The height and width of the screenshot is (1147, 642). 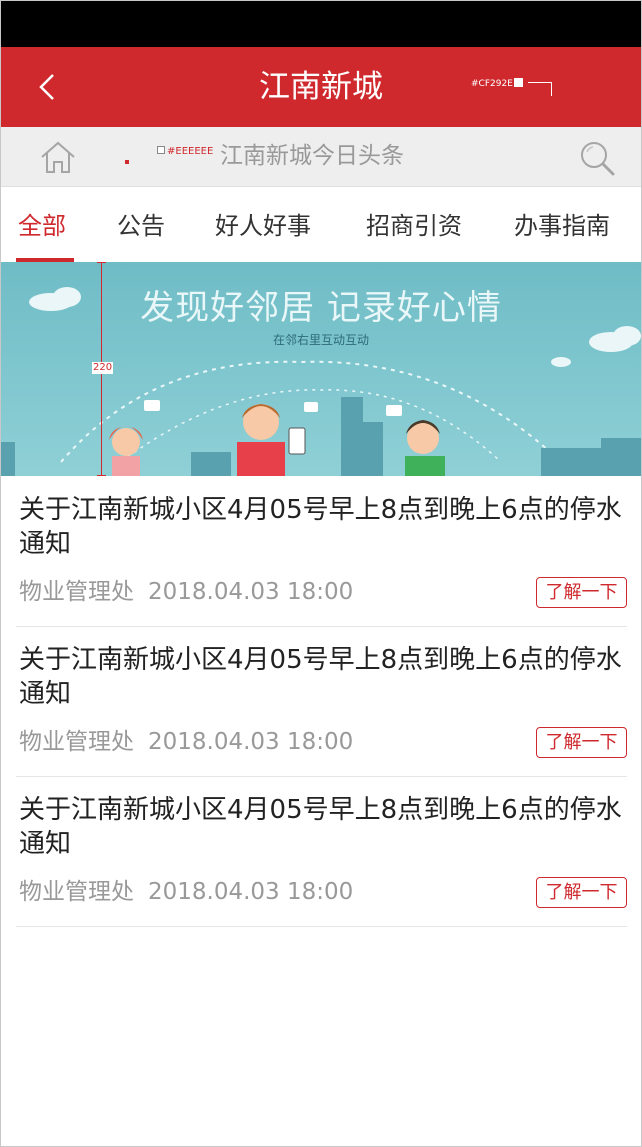 I want to click on category-tabs: 全部 公告 好人好事 招商引资 办事指南, so click(x=321, y=225).